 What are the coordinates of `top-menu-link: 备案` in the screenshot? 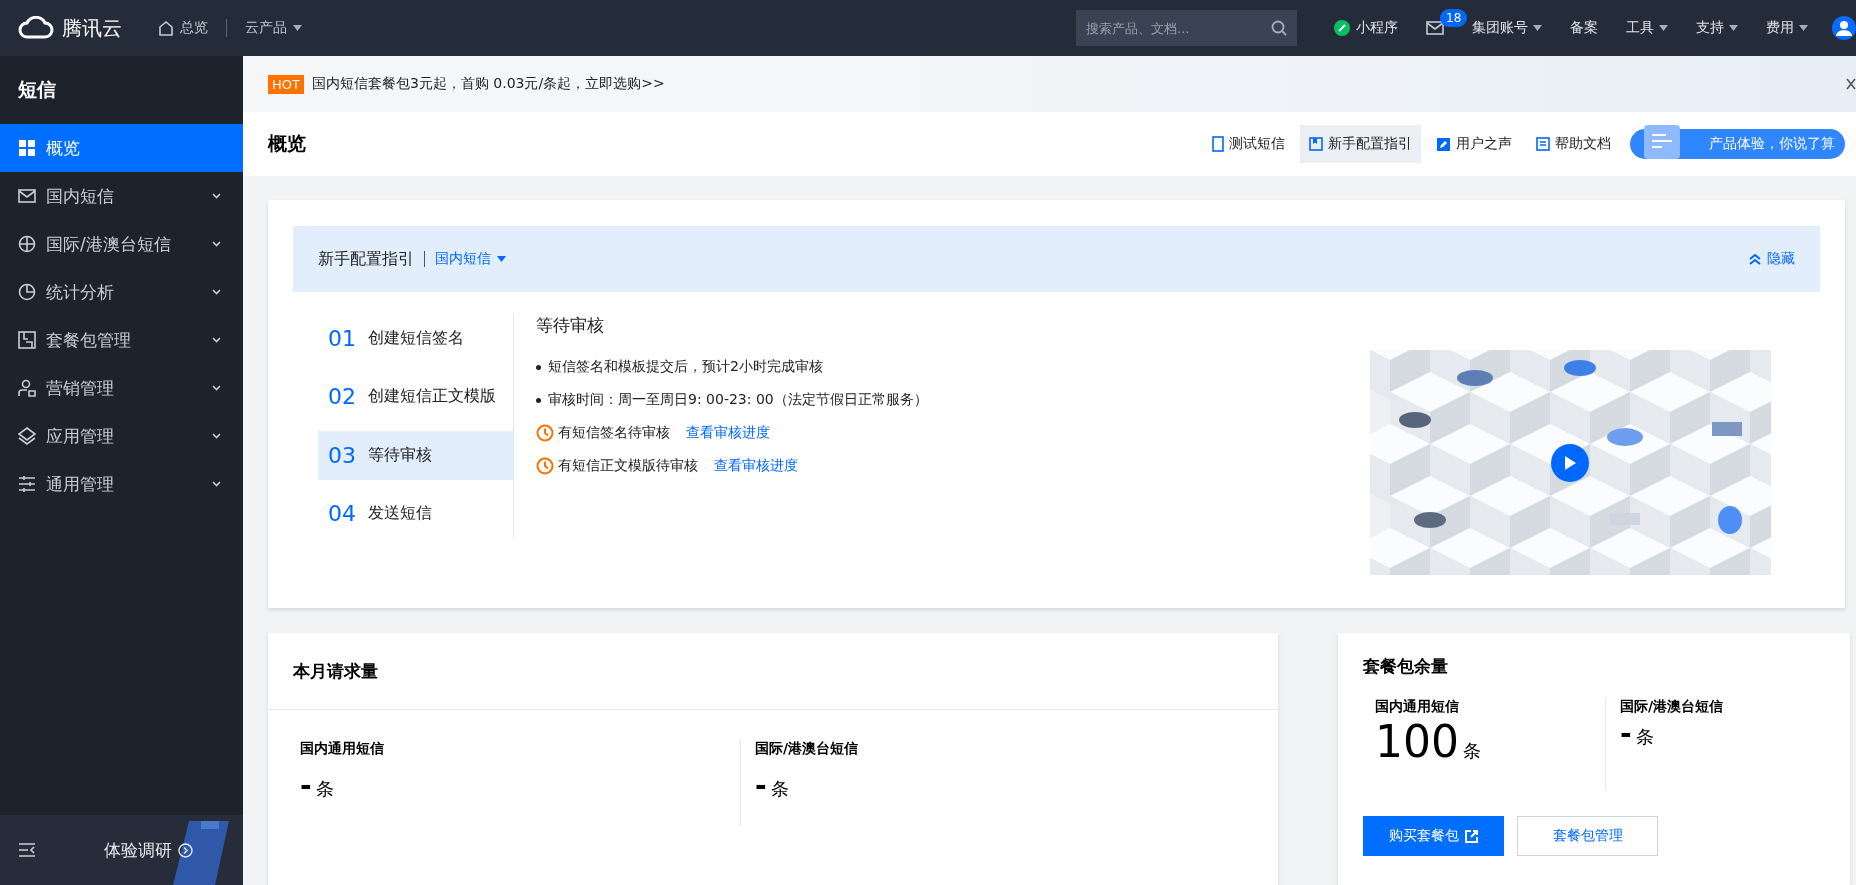 It's located at (1584, 28).